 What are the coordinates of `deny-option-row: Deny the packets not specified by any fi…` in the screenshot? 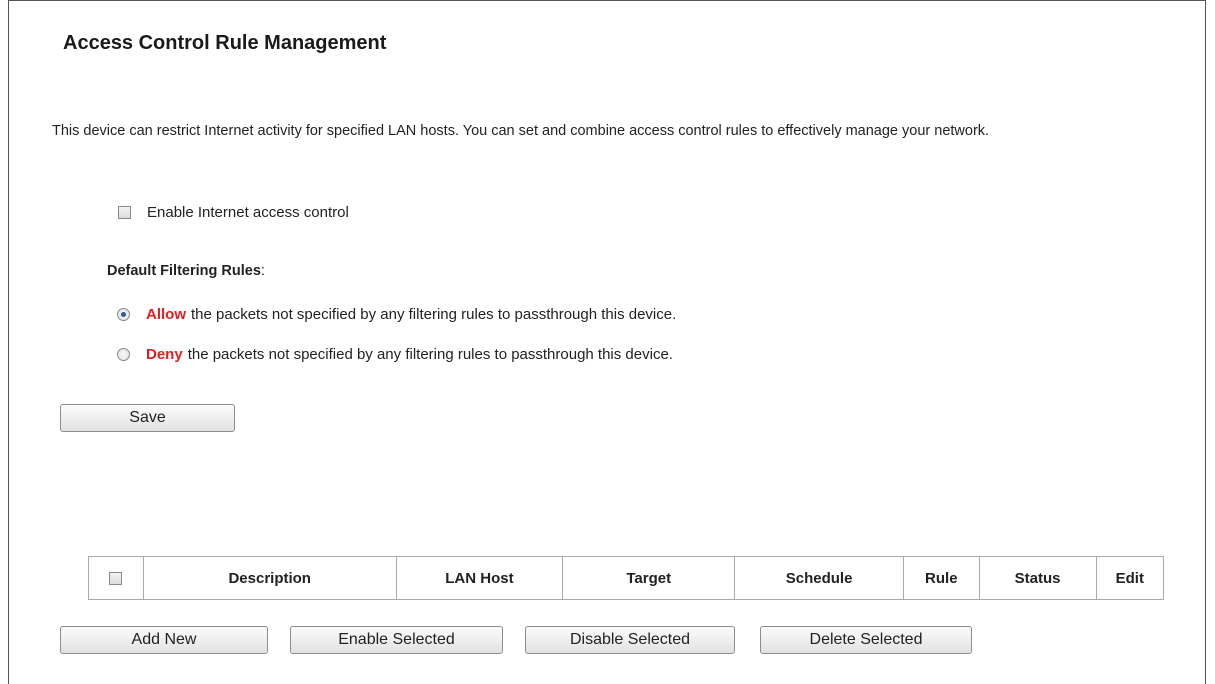 It's located at (395, 354).